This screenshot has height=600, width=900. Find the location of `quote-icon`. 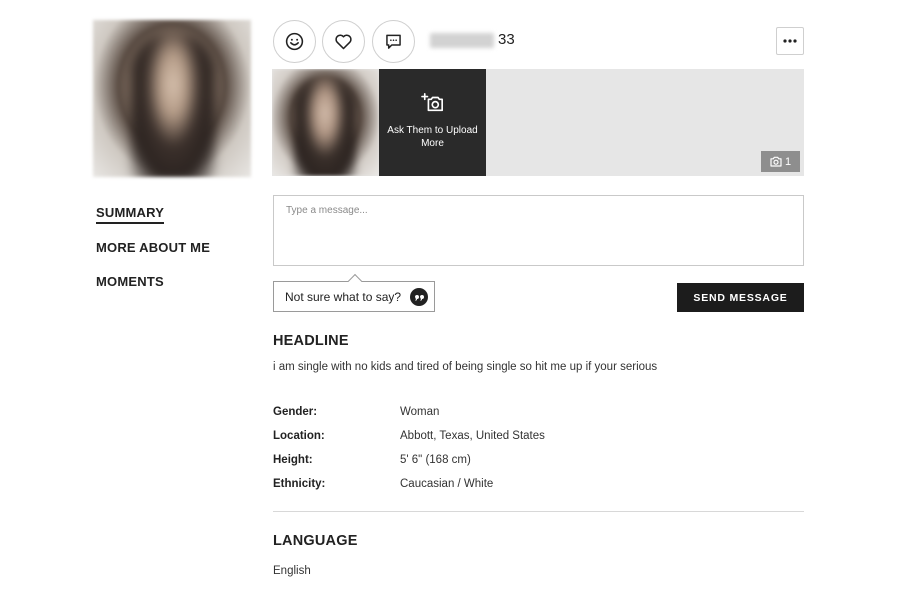

quote-icon is located at coordinates (419, 296).